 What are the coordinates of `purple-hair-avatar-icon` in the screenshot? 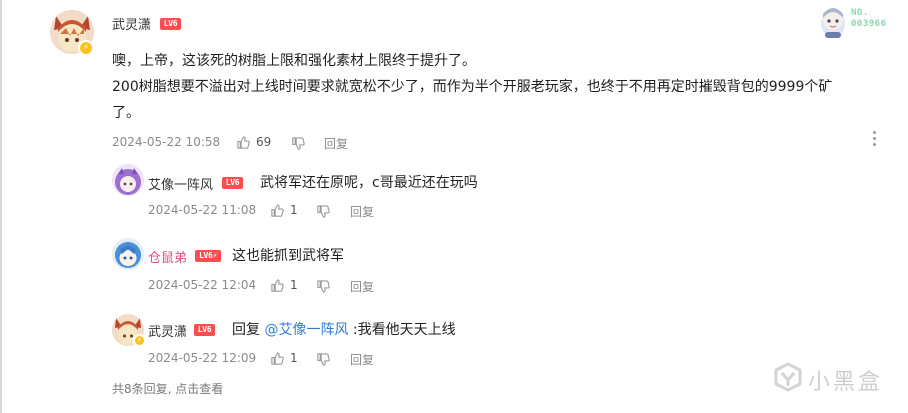 It's located at (128, 180).